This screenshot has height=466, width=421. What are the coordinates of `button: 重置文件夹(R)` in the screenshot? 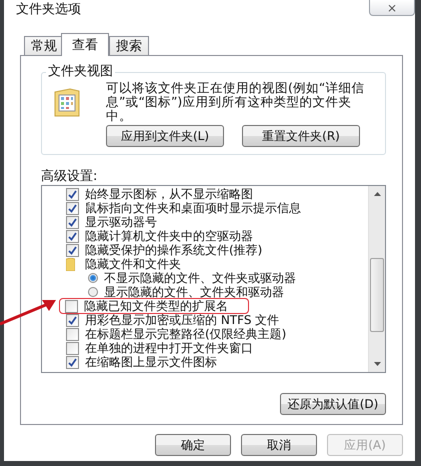 It's located at (301, 136).